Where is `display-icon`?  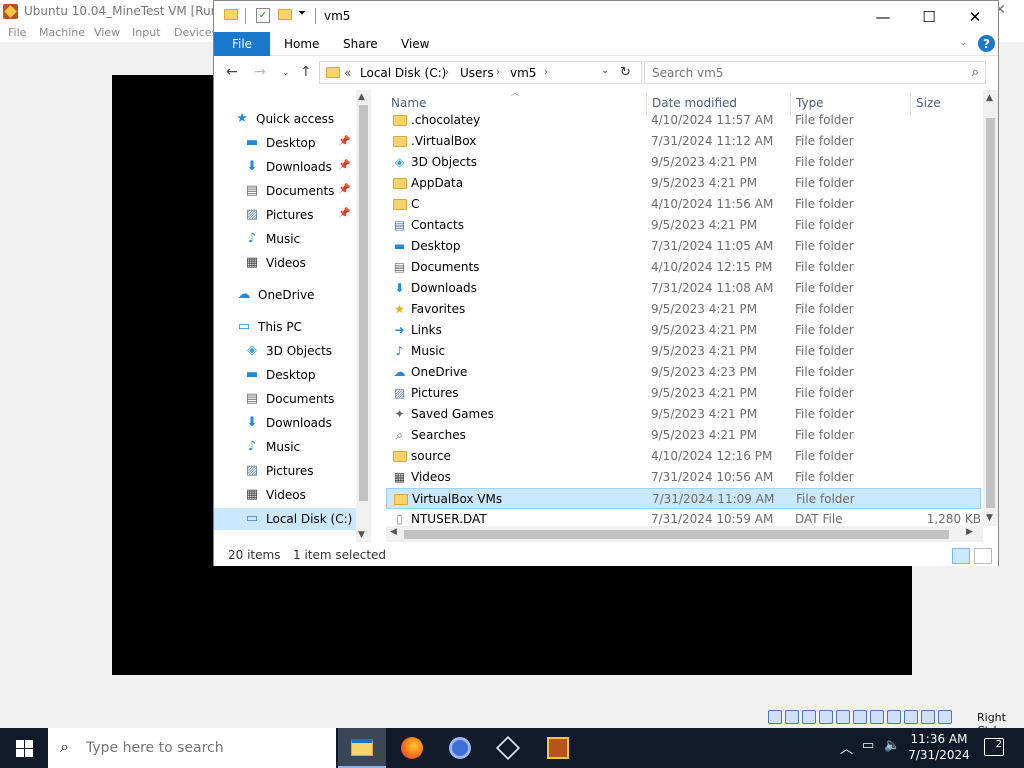 display-icon is located at coordinates (877, 717).